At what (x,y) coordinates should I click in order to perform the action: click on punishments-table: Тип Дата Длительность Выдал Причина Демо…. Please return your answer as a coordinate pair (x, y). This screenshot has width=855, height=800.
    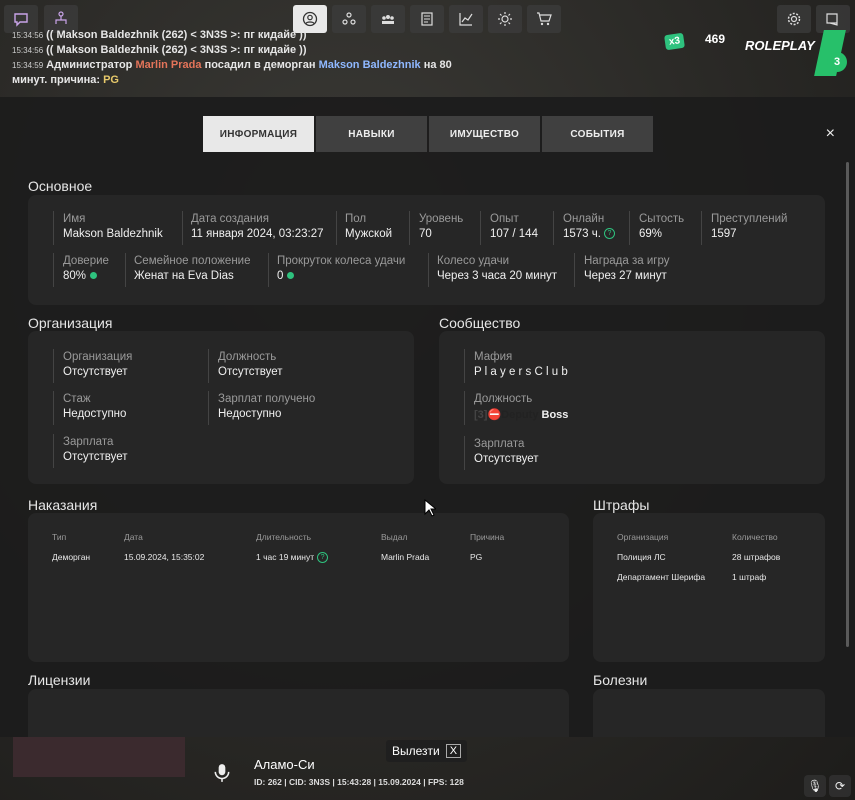
    Looking at the image, I should click on (298, 587).